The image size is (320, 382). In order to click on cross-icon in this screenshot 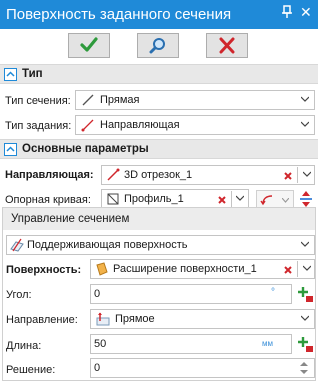, I will do `click(227, 45)`.